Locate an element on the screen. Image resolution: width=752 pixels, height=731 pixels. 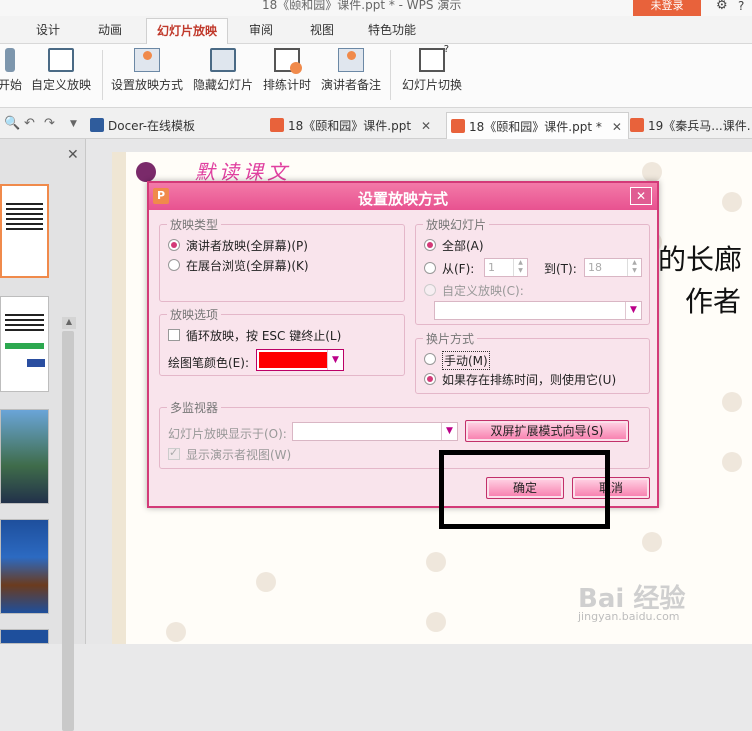
display-on-select: ▼ is located at coordinates (375, 431).